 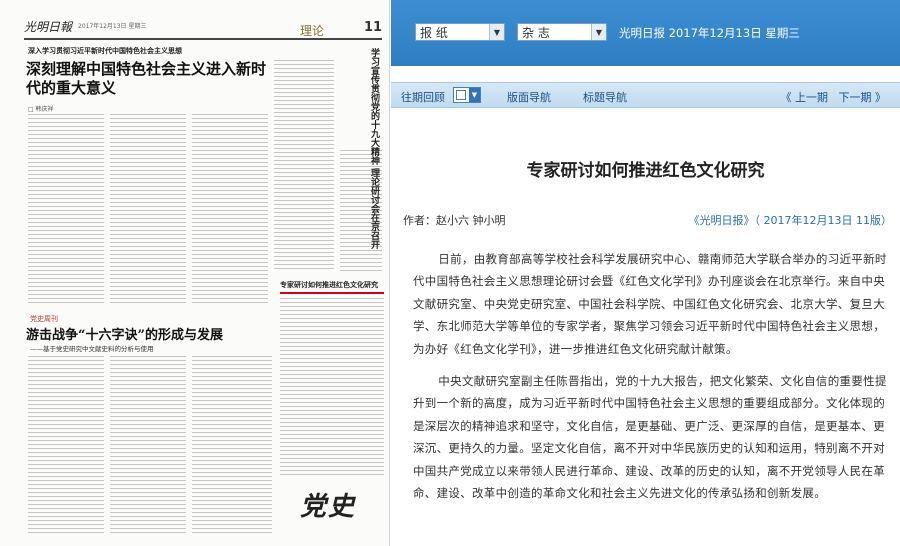 What do you see at coordinates (328, 507) in the screenshot?
I see `paper-dangshi-logo: 党史` at bounding box center [328, 507].